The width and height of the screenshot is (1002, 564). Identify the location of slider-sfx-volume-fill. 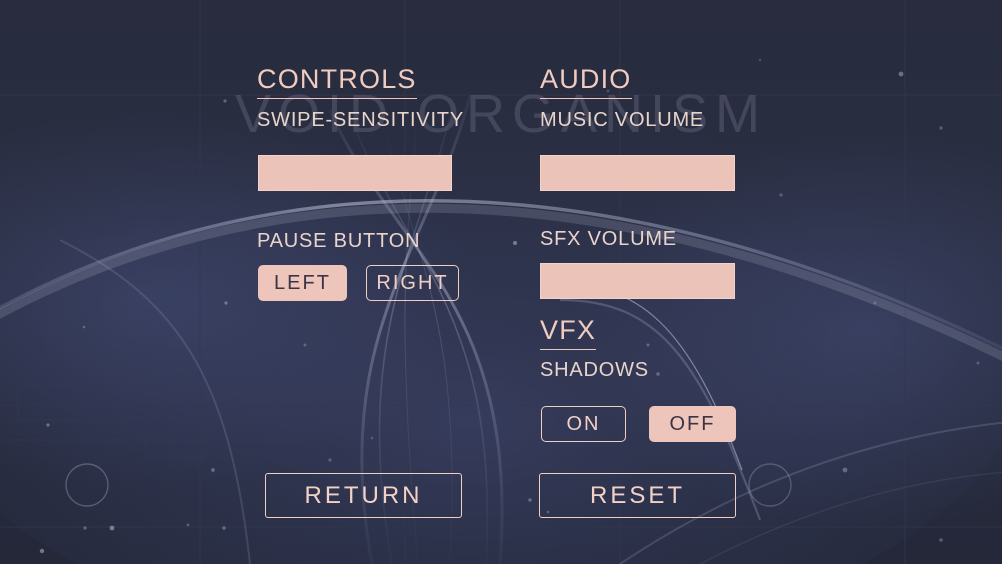
(637, 281).